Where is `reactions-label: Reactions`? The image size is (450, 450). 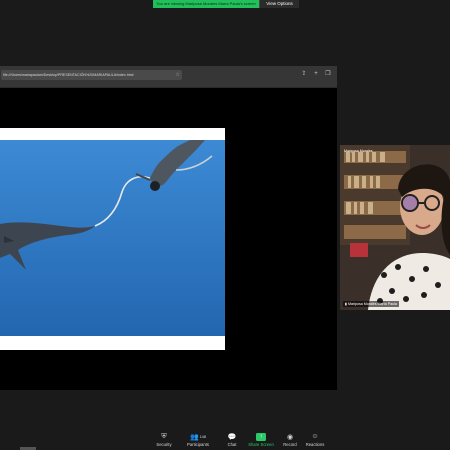
reactions-label: Reactions is located at coordinates (315, 444).